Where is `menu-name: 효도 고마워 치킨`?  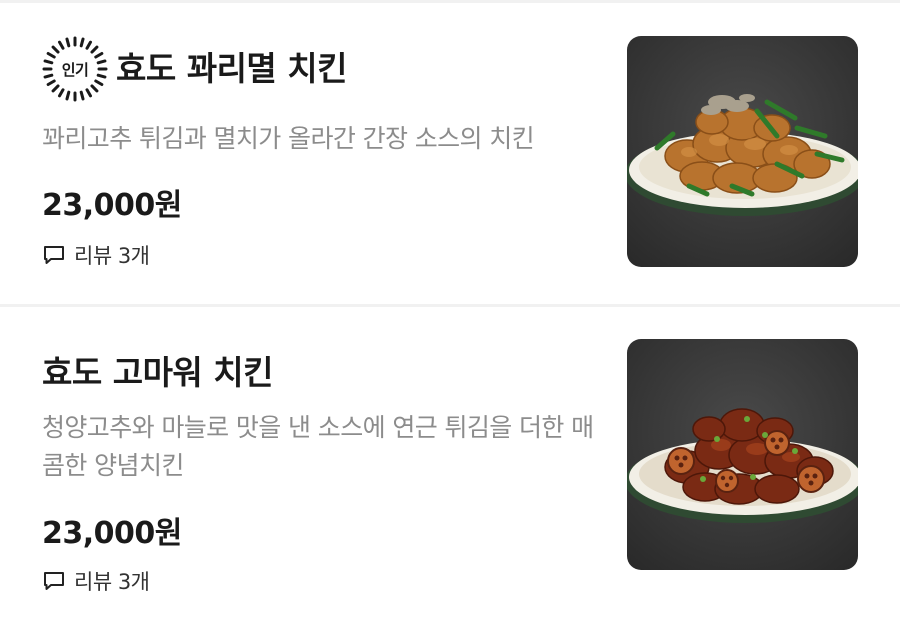
menu-name: 효도 고마워 치킨 is located at coordinates (158, 372).